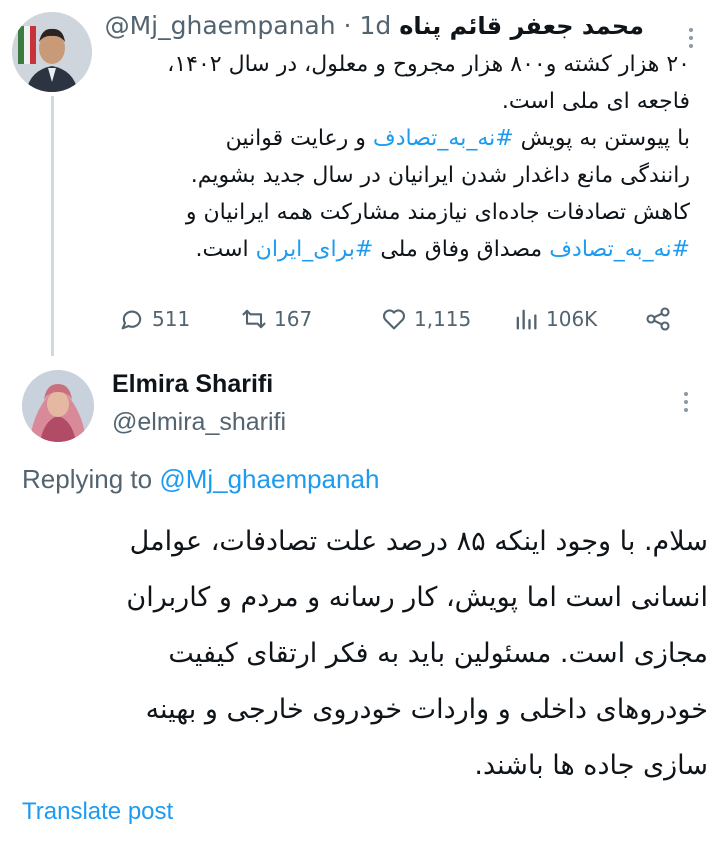 The height and width of the screenshot is (848, 720). I want to click on share-button, so click(658, 319).